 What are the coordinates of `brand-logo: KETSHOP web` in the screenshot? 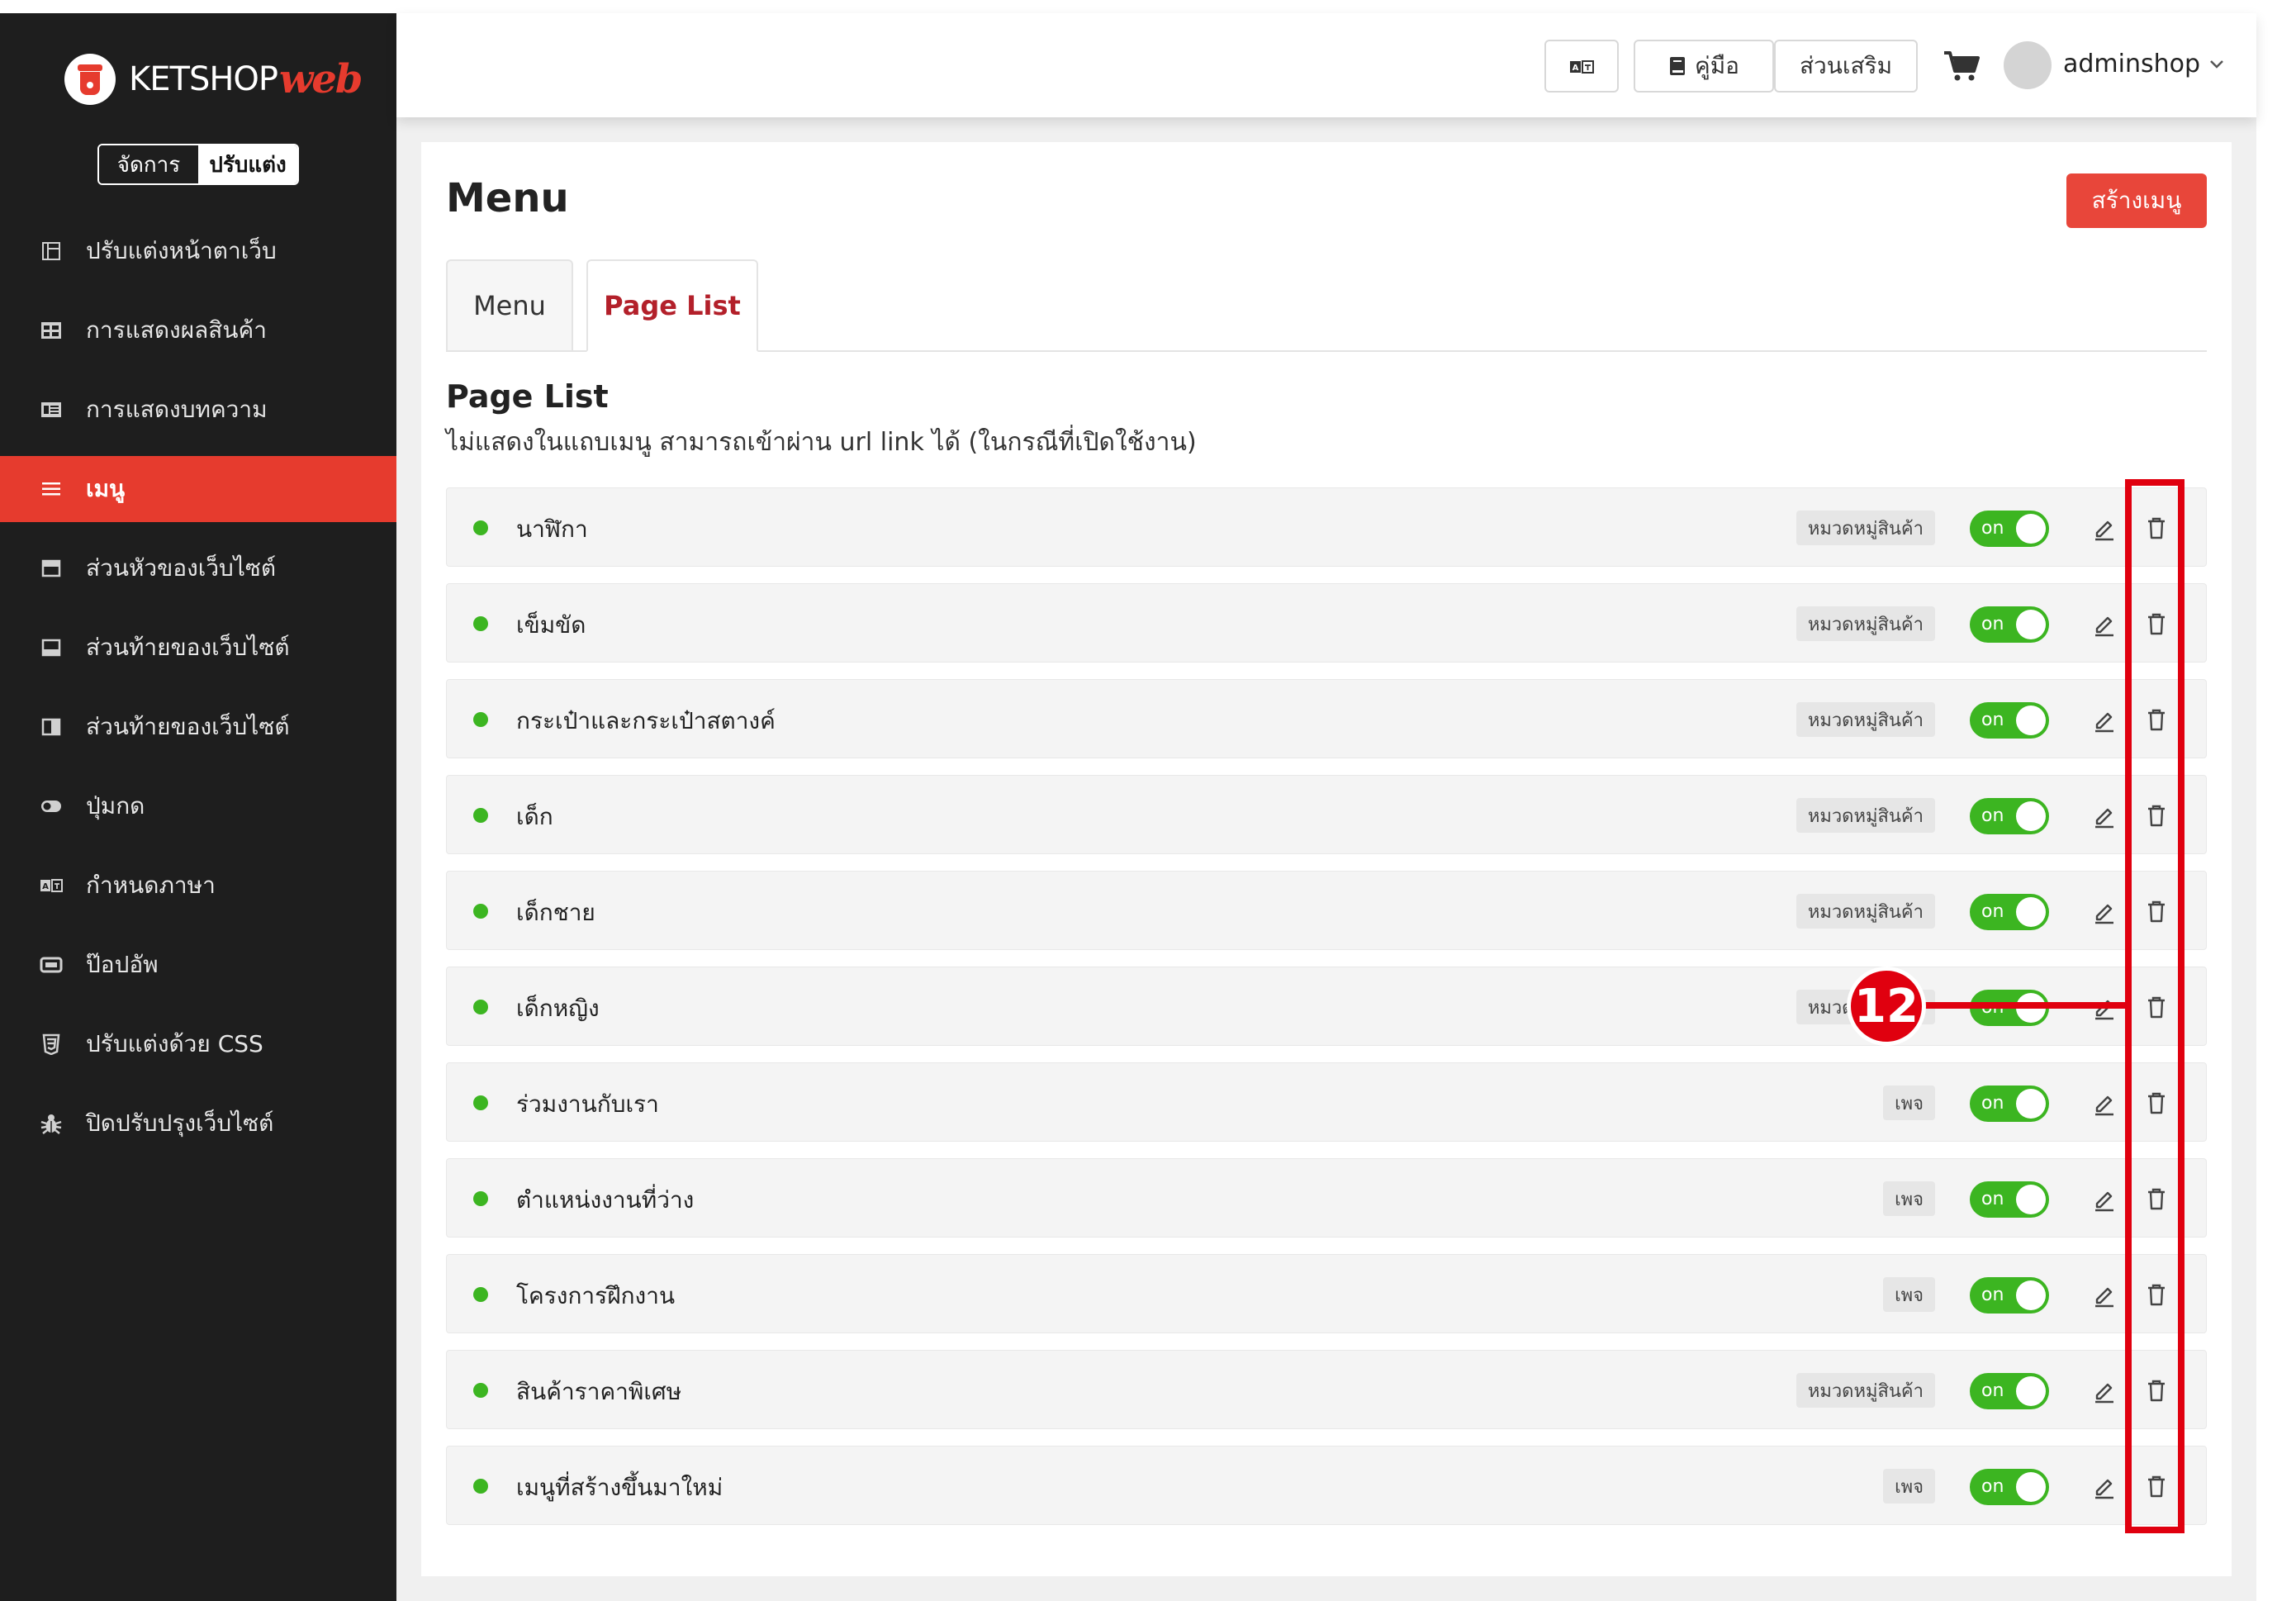 It's located at (213, 79).